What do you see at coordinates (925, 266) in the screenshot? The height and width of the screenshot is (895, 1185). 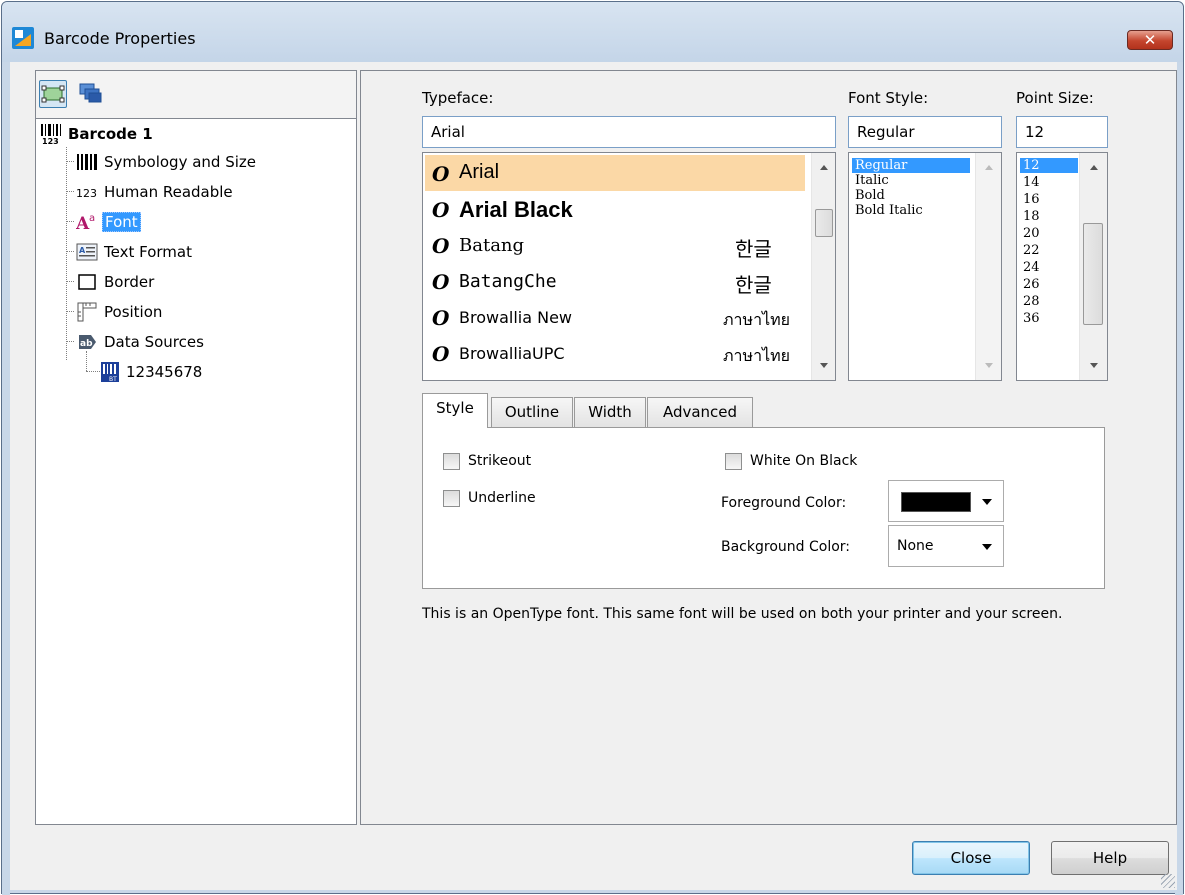 I see `font-style-list: Regular Italic Bold Bold Italic` at bounding box center [925, 266].